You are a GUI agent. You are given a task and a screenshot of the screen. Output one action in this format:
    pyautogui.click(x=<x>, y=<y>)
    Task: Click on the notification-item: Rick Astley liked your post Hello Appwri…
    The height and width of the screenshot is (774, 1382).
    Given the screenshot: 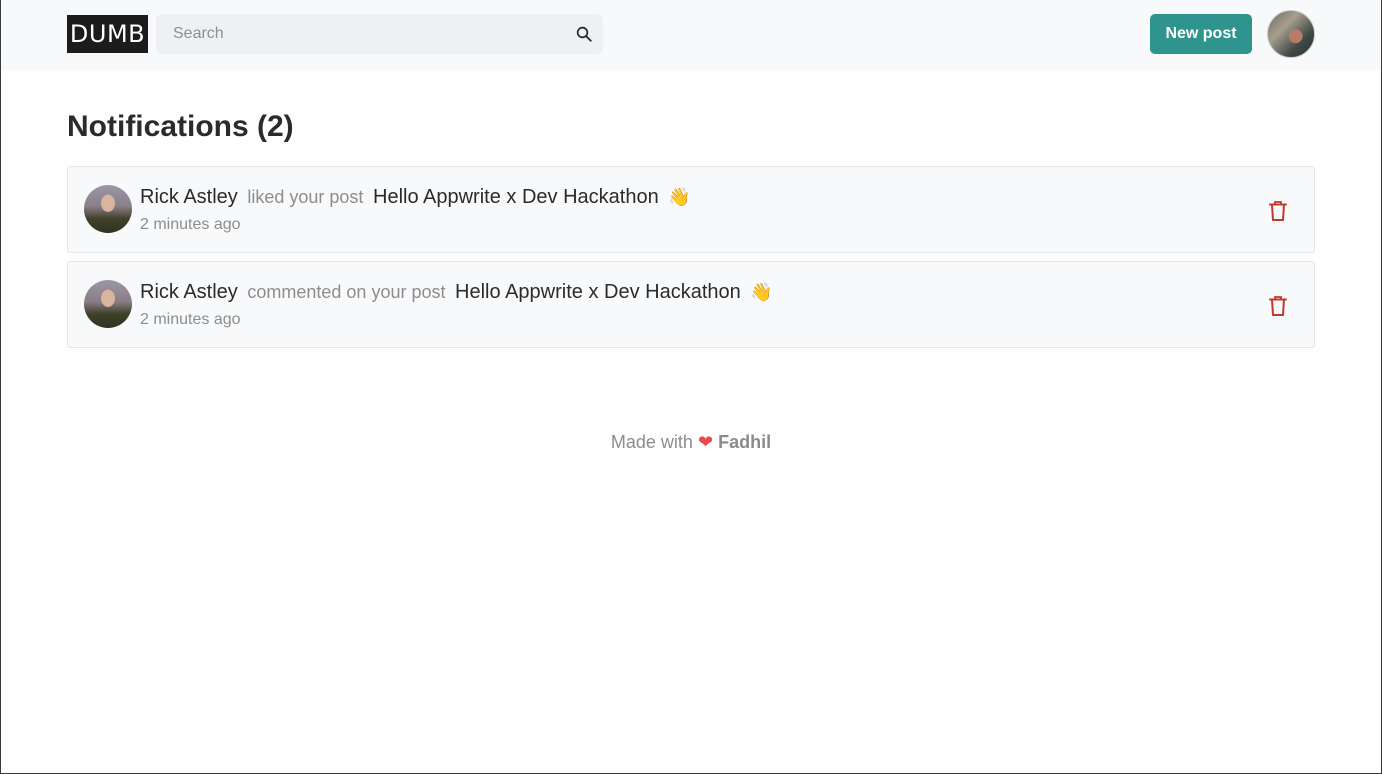 What is the action you would take?
    pyautogui.click(x=691, y=209)
    